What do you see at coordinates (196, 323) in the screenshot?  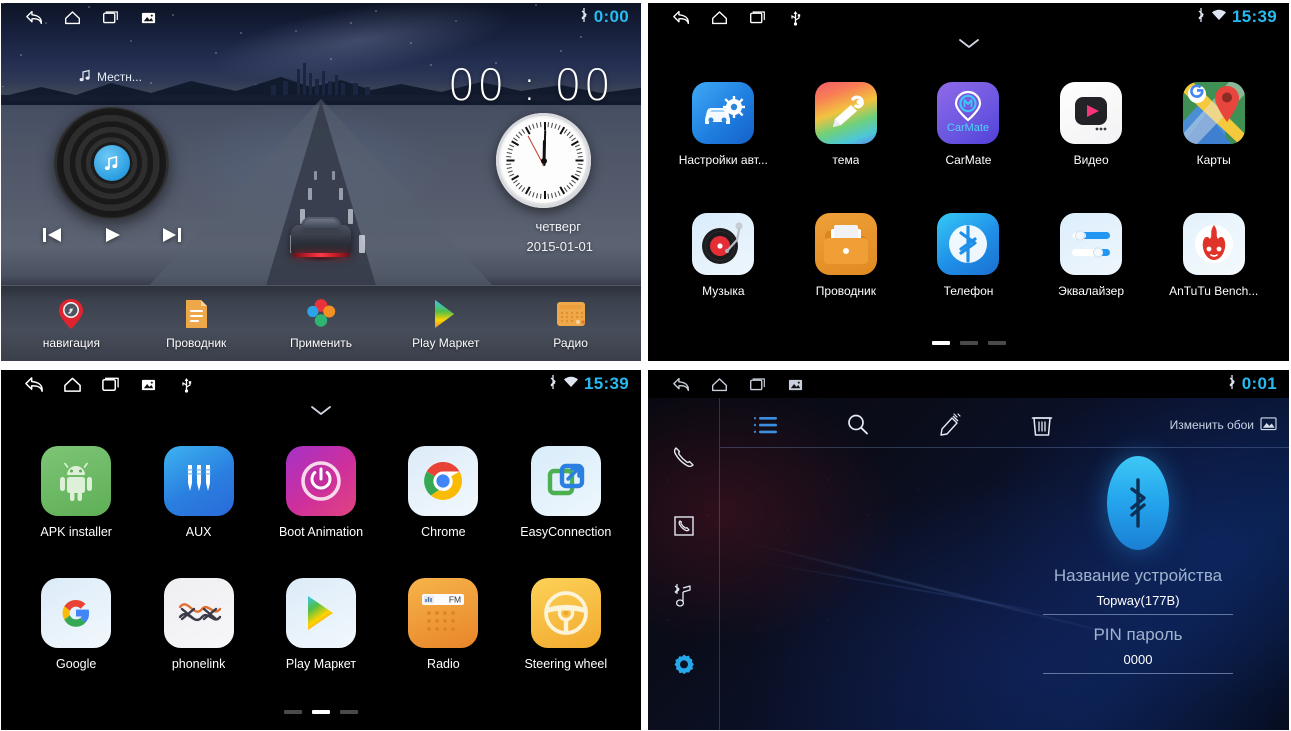 I see `dock-item-file-manager: Проводник` at bounding box center [196, 323].